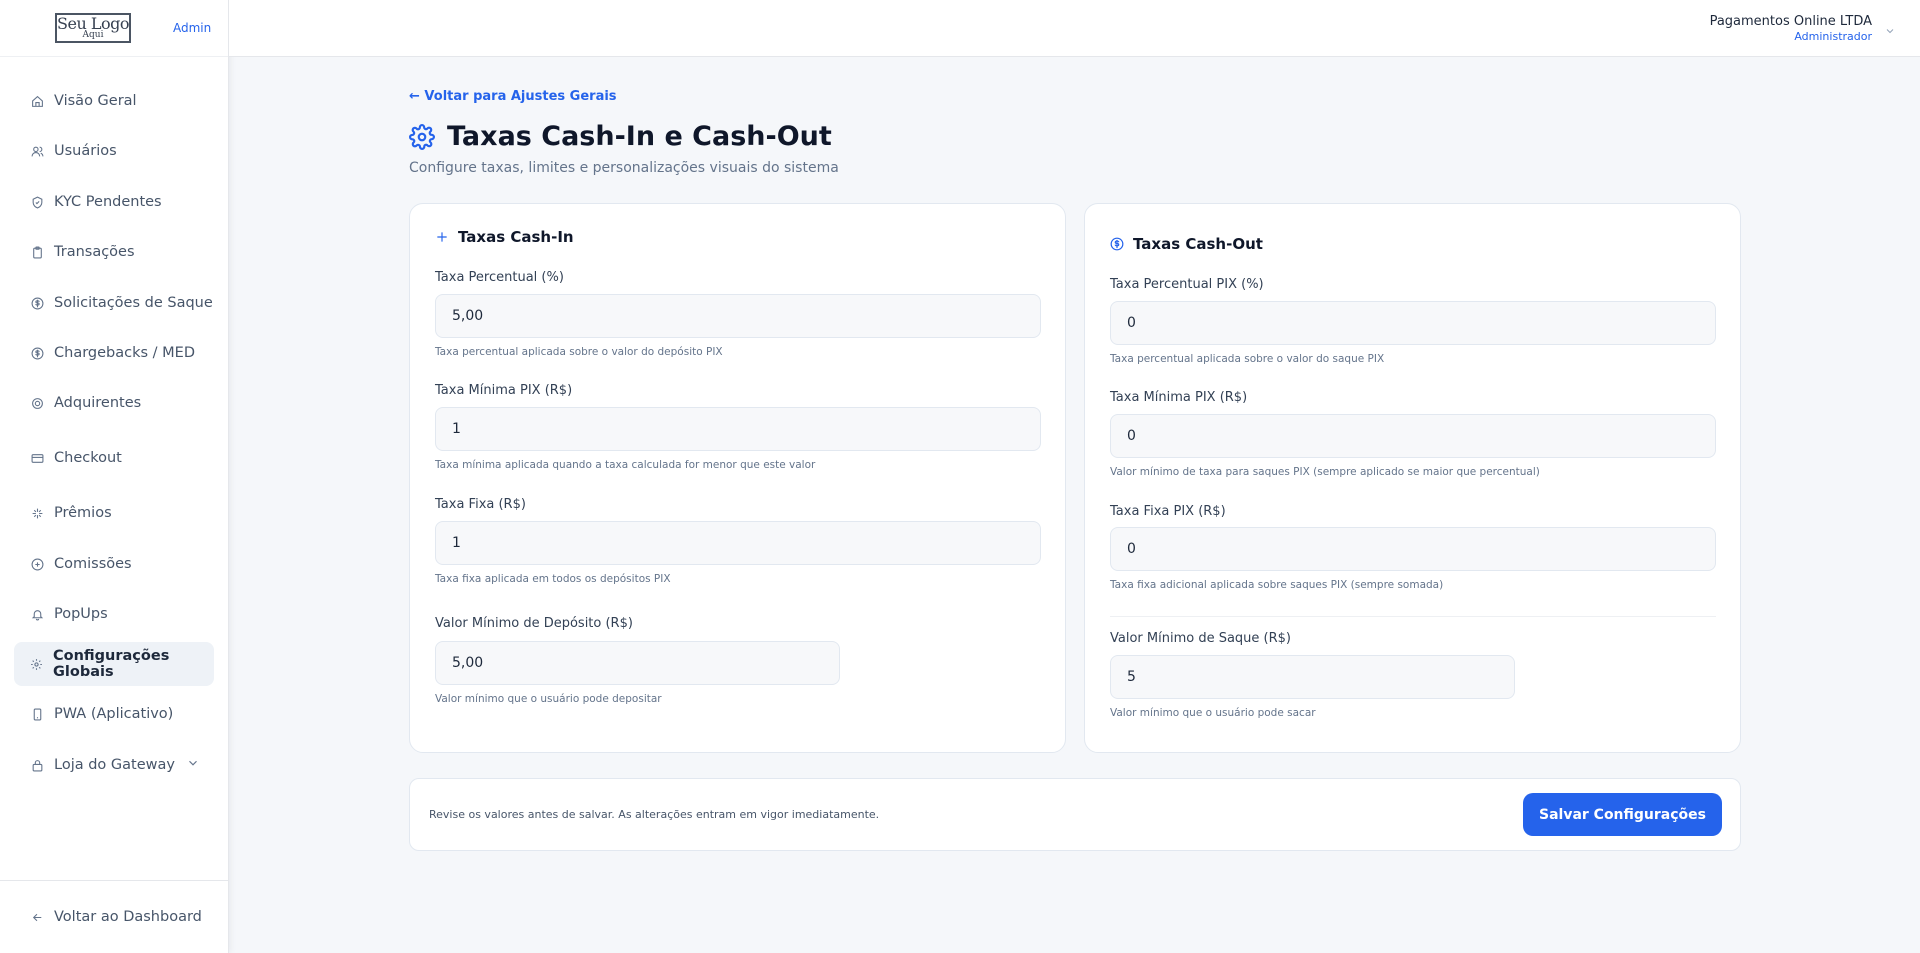 This screenshot has width=1920, height=953. Describe the element at coordinates (499, 277) in the screenshot. I see `cash-in-percent-label: Taxa Percentual (%)` at that location.